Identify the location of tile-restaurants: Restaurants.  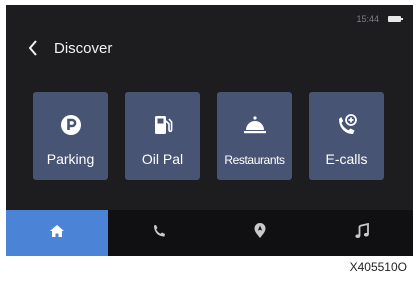
(254, 136).